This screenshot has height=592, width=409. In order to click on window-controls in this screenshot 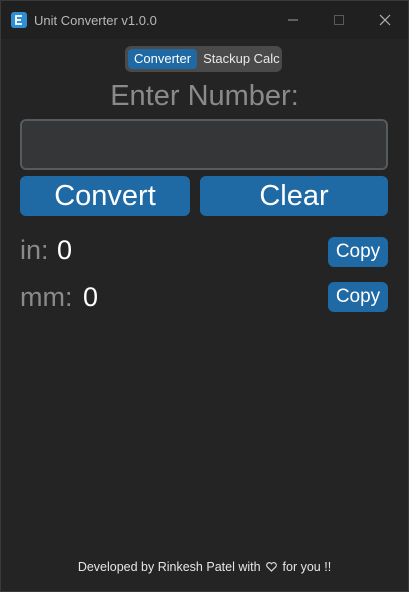, I will do `click(339, 20)`.